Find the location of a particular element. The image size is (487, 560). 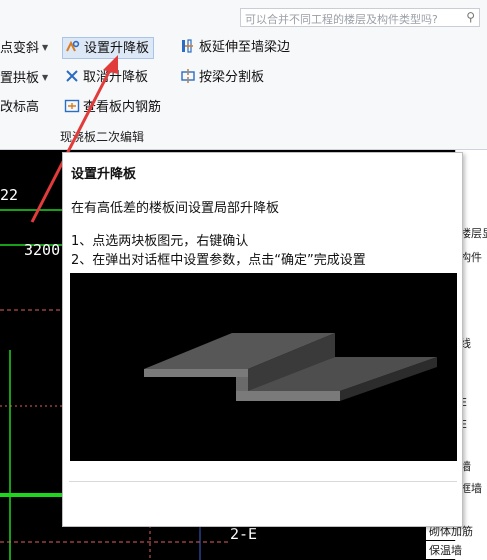

tooltip-step-2: 2、在弹出对话框中设置参数，点击“确定”完成设置 is located at coordinates (218, 260).